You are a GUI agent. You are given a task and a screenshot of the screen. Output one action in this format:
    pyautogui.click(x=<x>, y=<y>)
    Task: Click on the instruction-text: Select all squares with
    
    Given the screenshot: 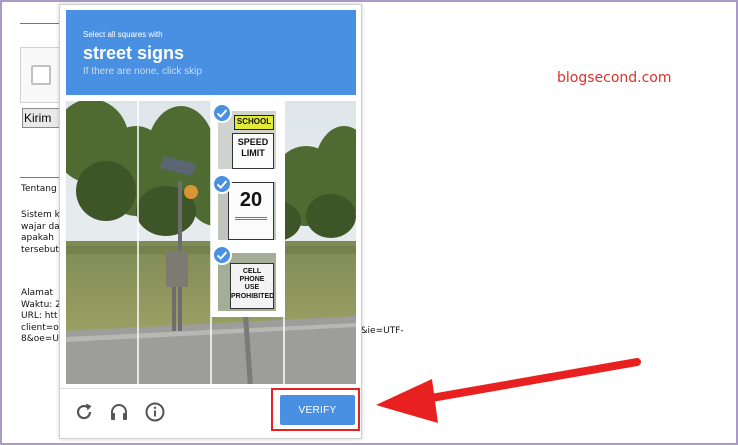 What is the action you would take?
    pyautogui.click(x=123, y=34)
    